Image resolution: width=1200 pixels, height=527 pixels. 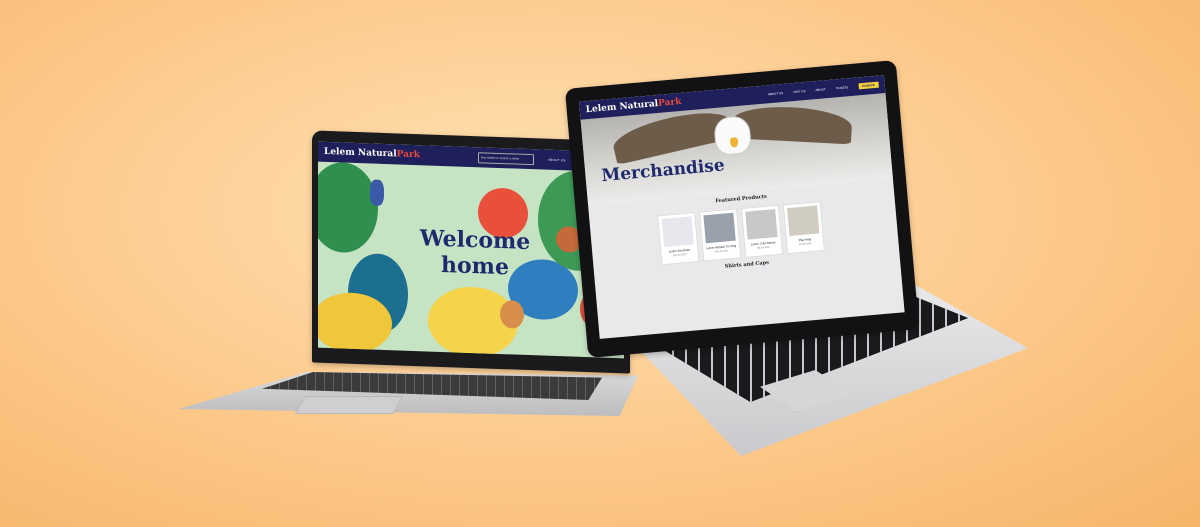 I want to click on leaf-shape, so click(x=348, y=207).